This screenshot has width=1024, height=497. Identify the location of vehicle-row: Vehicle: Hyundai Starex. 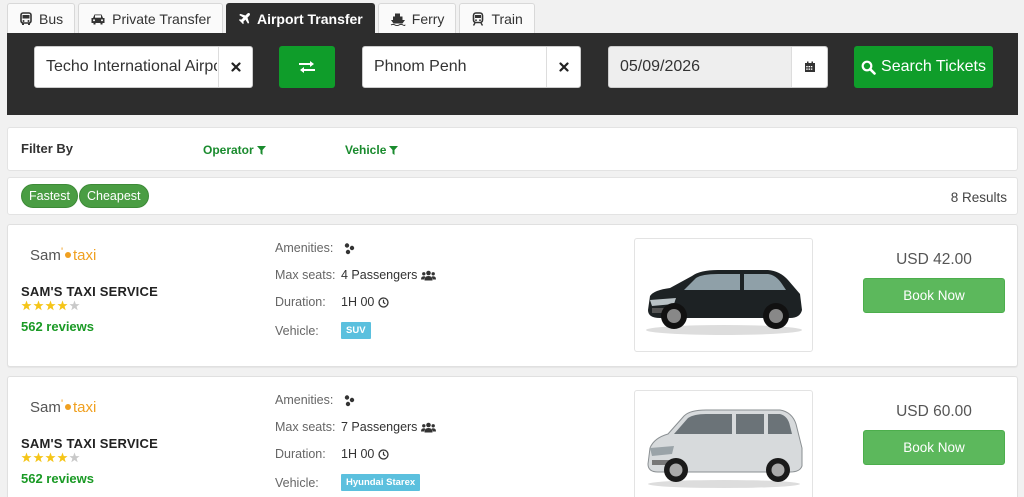
(348, 482).